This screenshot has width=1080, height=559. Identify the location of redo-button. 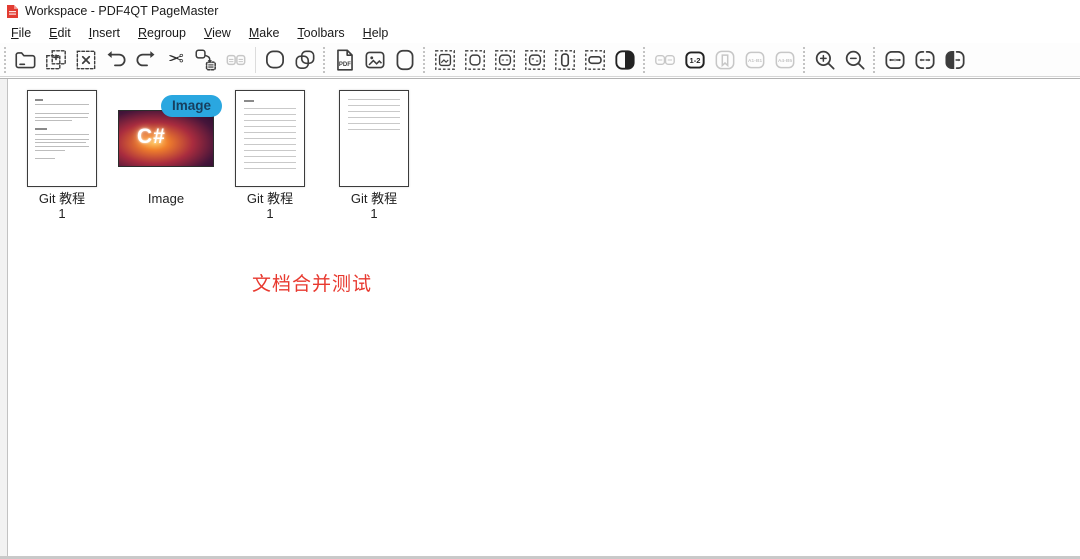
(146, 60).